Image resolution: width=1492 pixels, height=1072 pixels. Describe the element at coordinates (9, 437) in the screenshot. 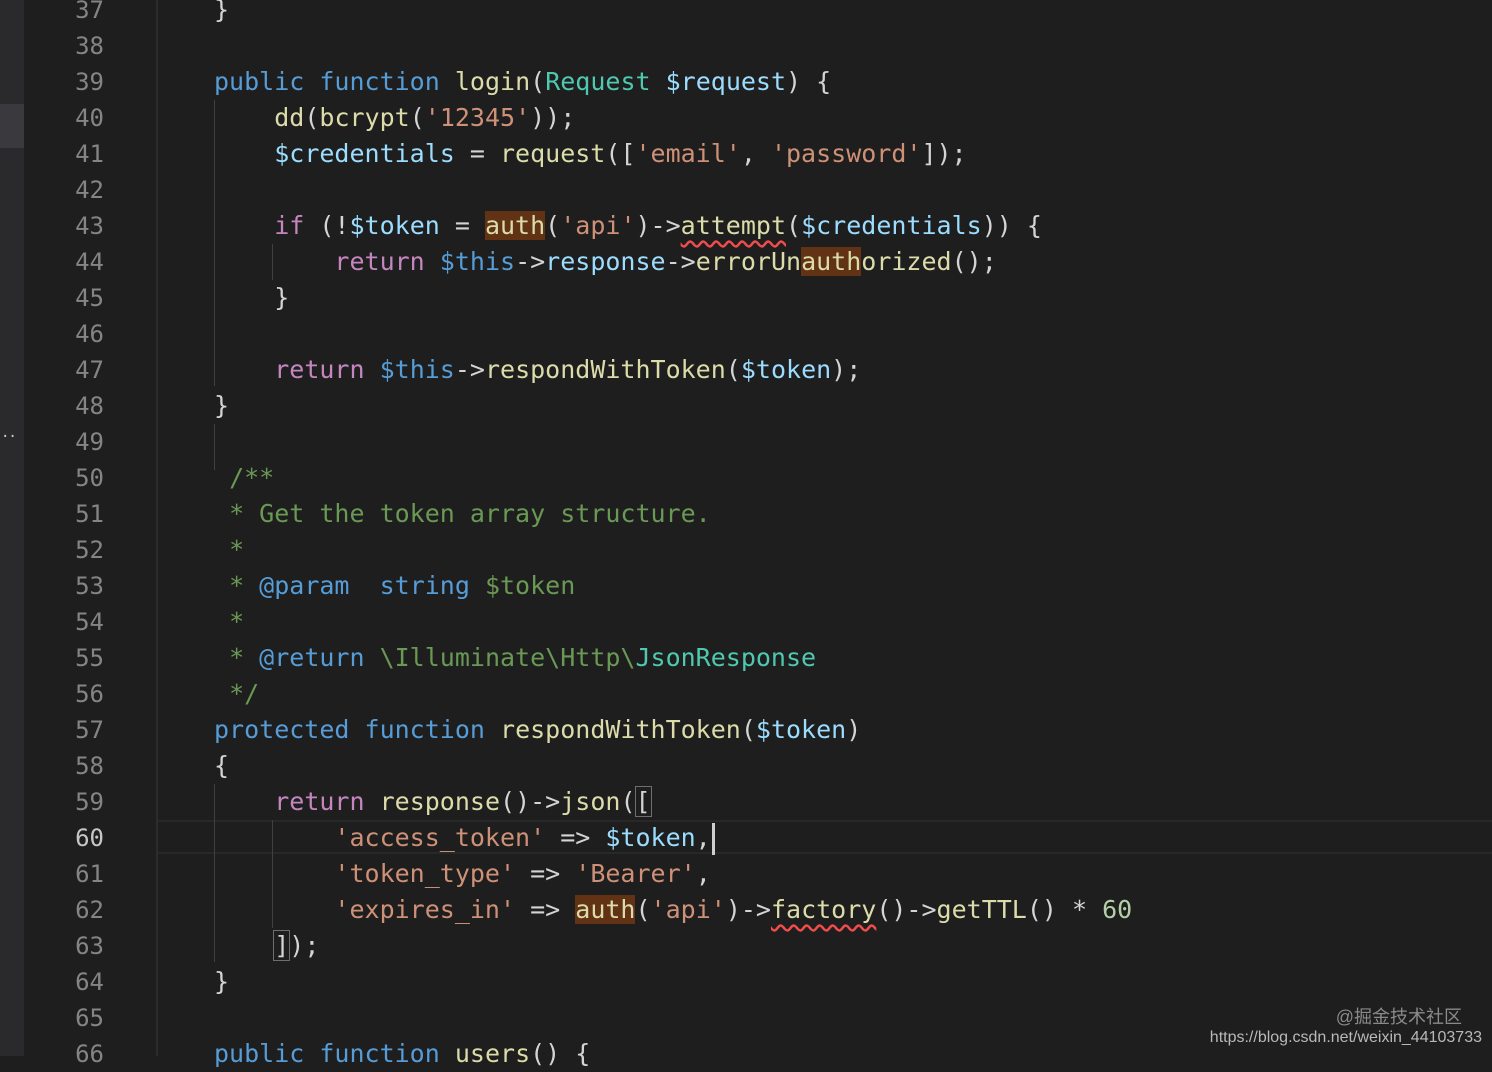

I see `more-icon: ··` at that location.